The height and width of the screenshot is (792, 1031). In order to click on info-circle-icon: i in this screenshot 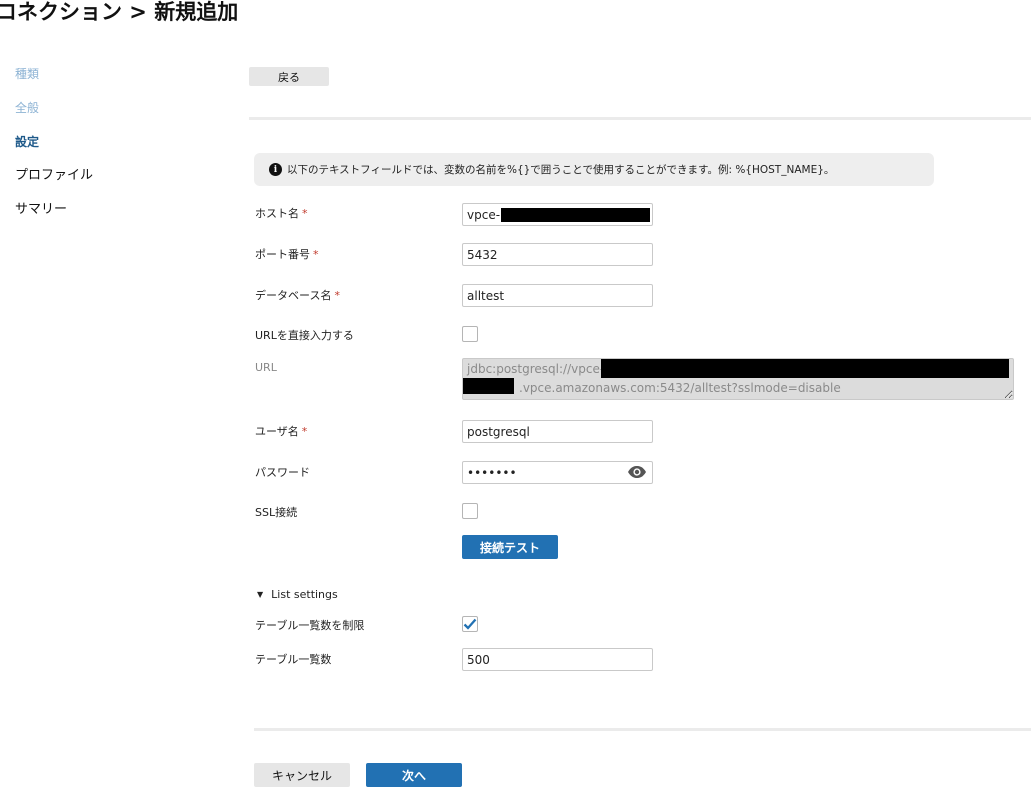, I will do `click(275, 169)`.